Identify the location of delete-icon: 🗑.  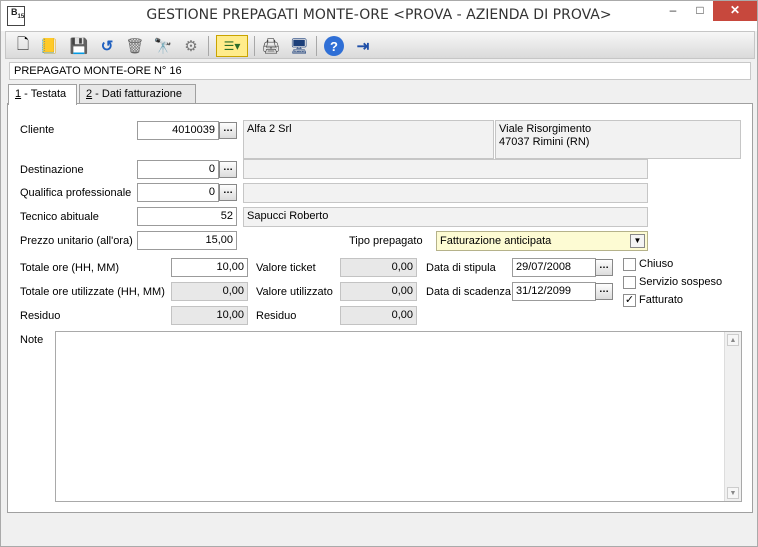
(135, 46).